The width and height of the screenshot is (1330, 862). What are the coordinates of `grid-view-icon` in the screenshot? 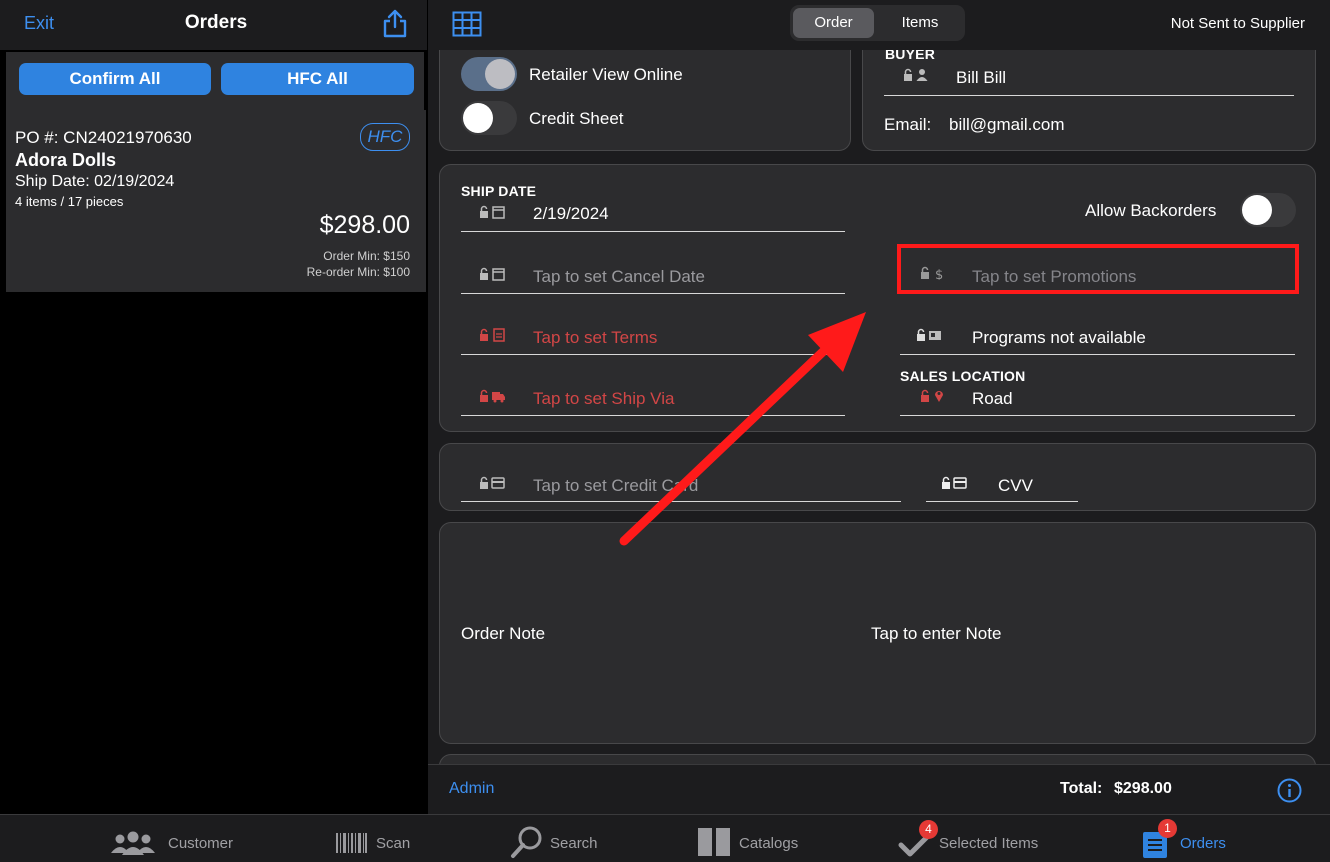 It's located at (467, 24).